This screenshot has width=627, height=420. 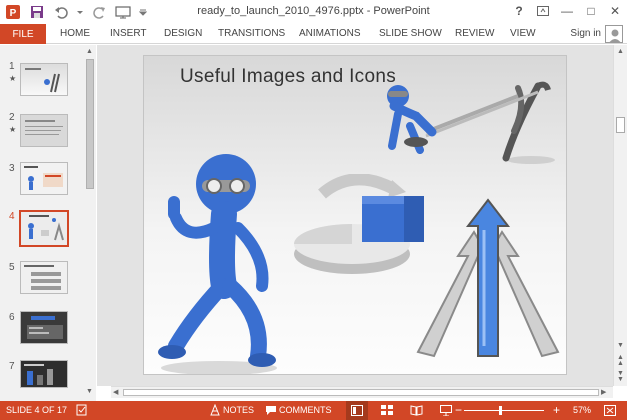 What do you see at coordinates (458, 410) in the screenshot?
I see `zoom-out-button: −` at bounding box center [458, 410].